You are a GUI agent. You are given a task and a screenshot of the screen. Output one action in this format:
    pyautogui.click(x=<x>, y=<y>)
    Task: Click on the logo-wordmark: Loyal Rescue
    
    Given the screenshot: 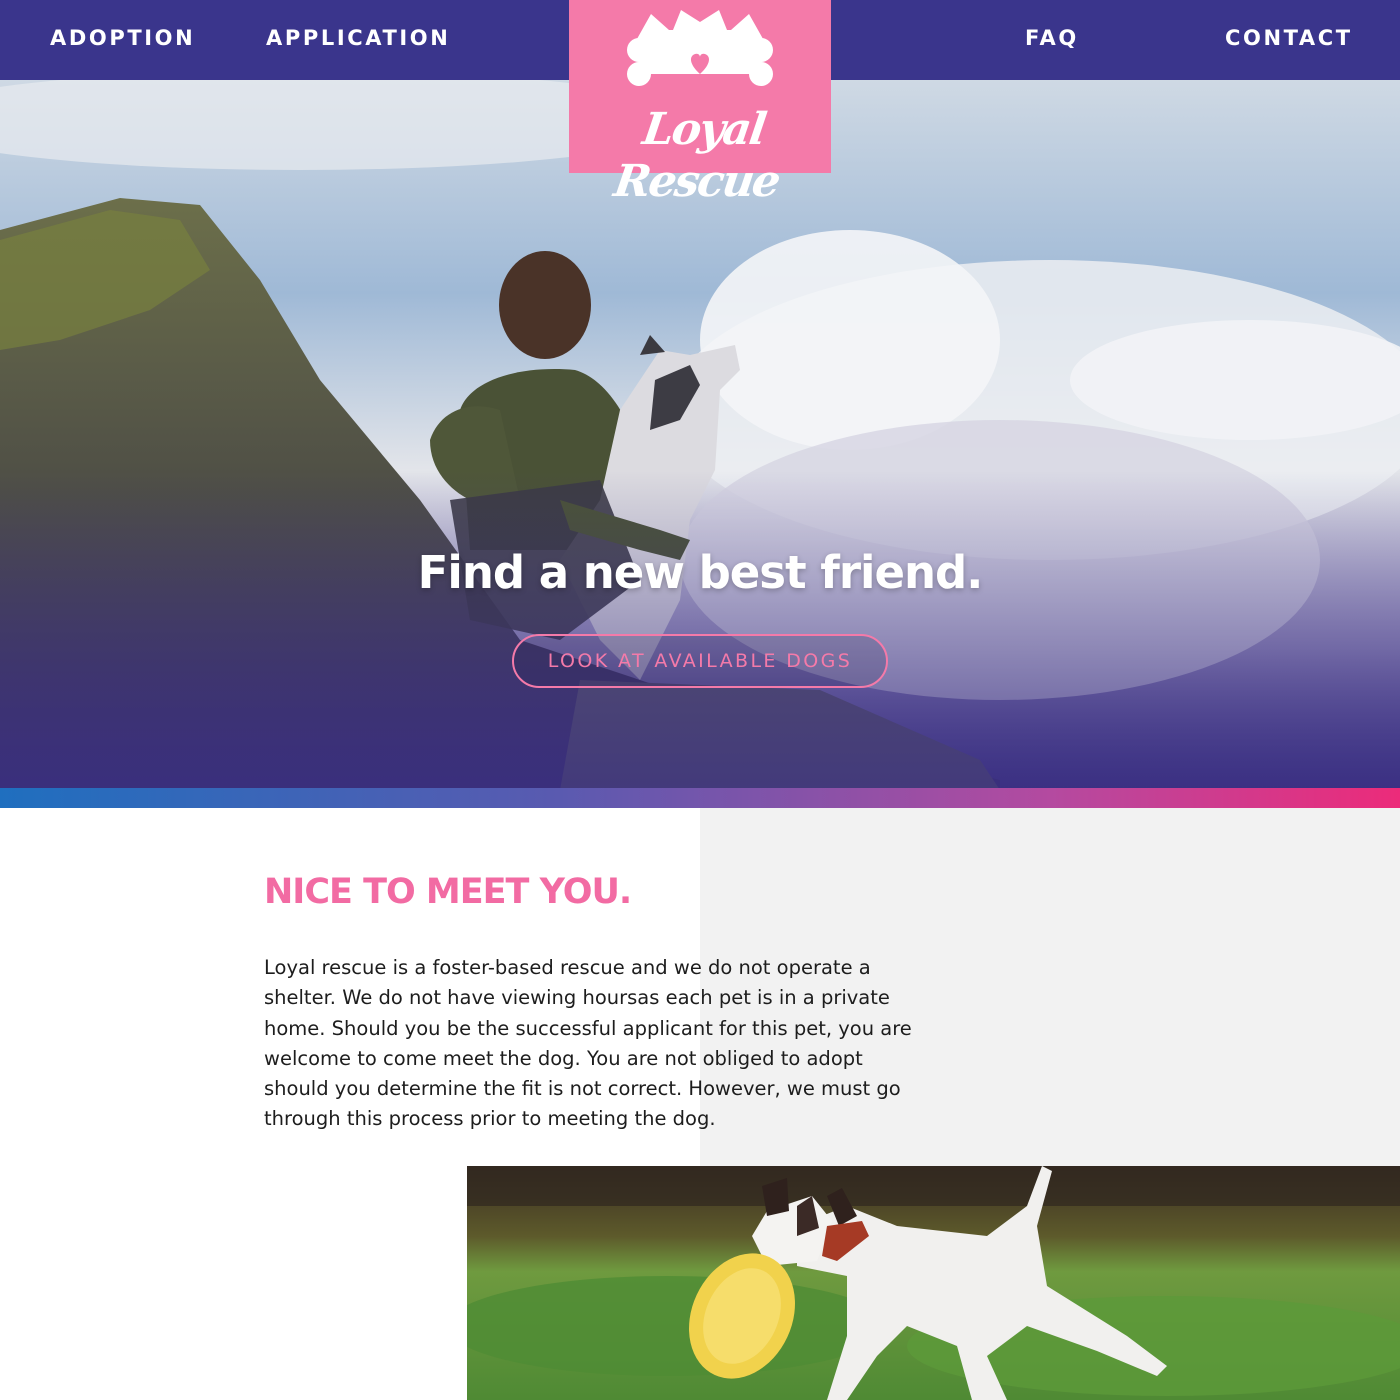 What is the action you would take?
    pyautogui.click(x=696, y=155)
    